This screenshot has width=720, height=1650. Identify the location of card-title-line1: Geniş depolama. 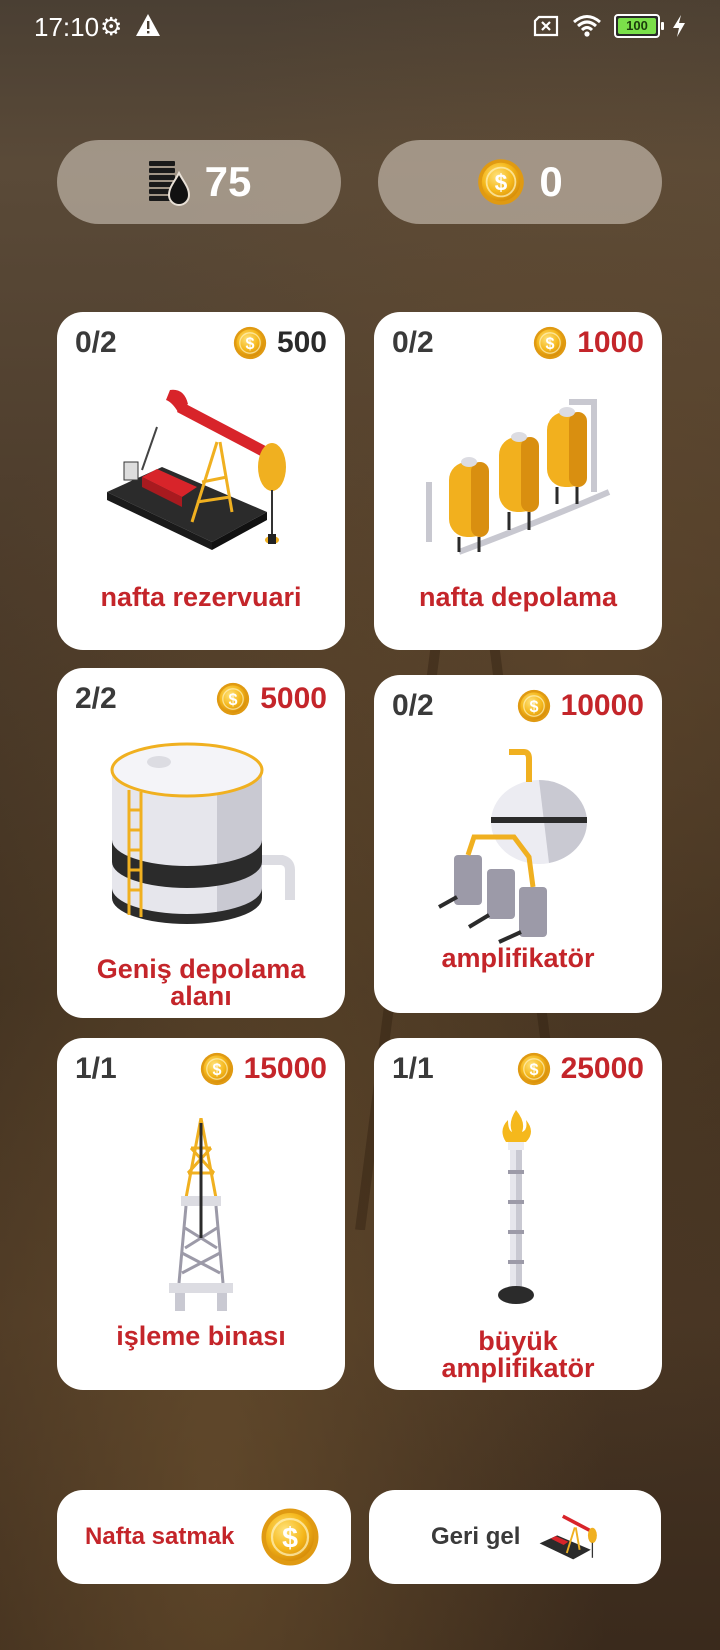
(201, 969).